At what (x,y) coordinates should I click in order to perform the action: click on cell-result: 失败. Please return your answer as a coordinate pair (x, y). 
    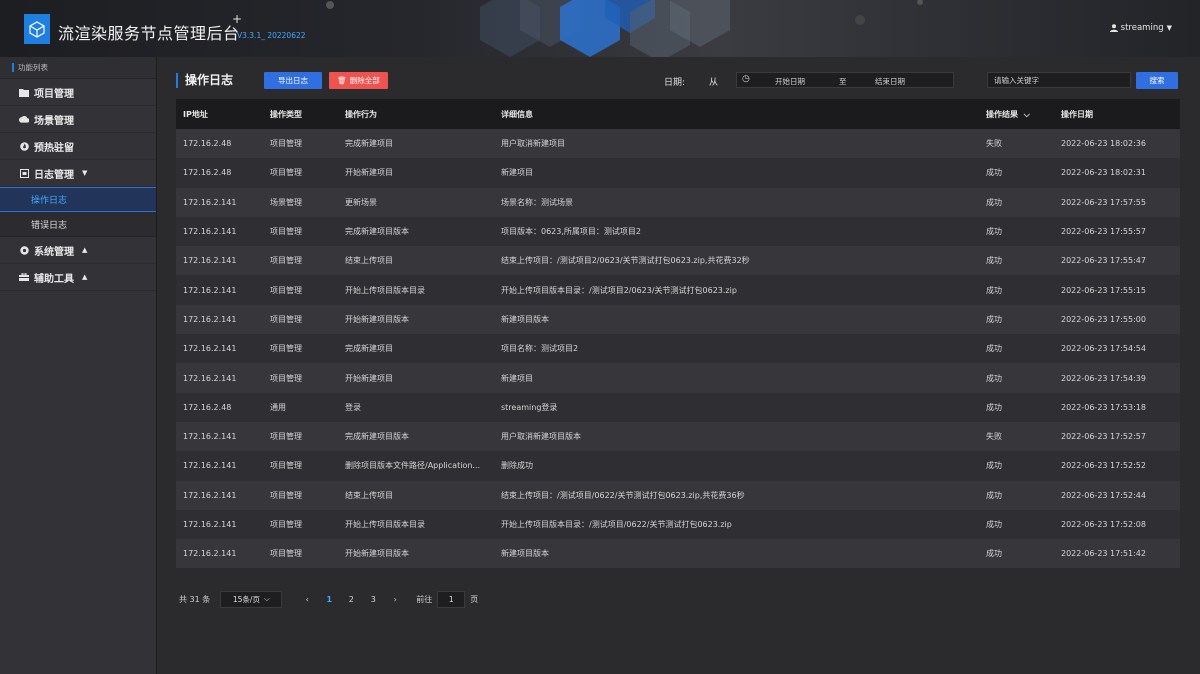
    Looking at the image, I should click on (994, 437).